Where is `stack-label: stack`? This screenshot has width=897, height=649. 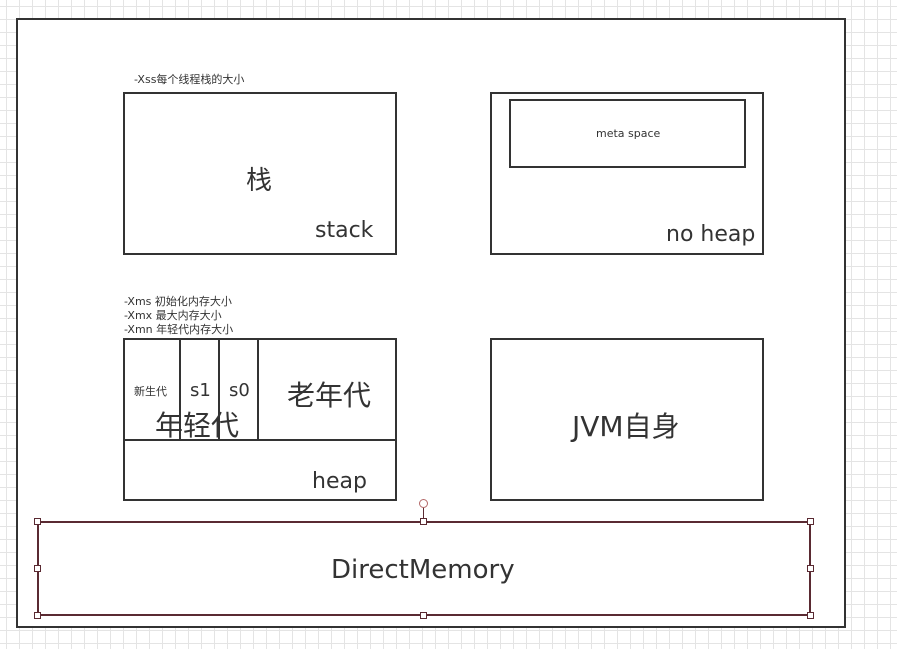 stack-label: stack is located at coordinates (344, 230).